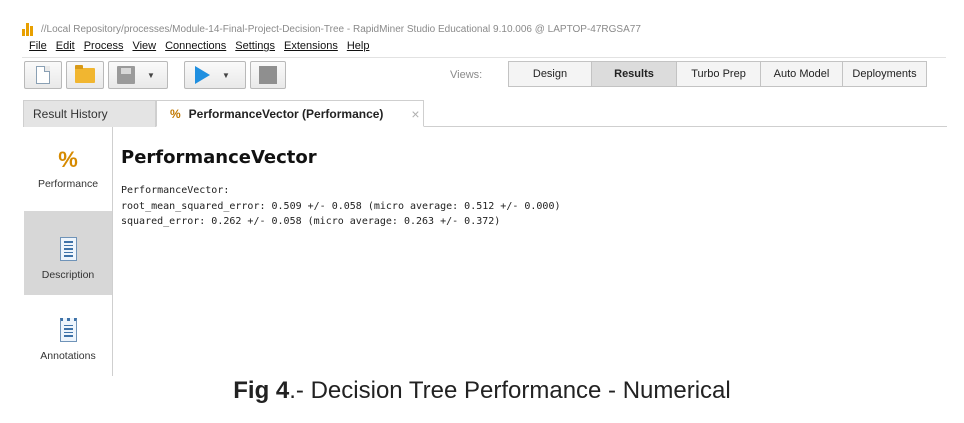 The height and width of the screenshot is (423, 964). What do you see at coordinates (104, 47) in the screenshot?
I see `menu-process: Process` at bounding box center [104, 47].